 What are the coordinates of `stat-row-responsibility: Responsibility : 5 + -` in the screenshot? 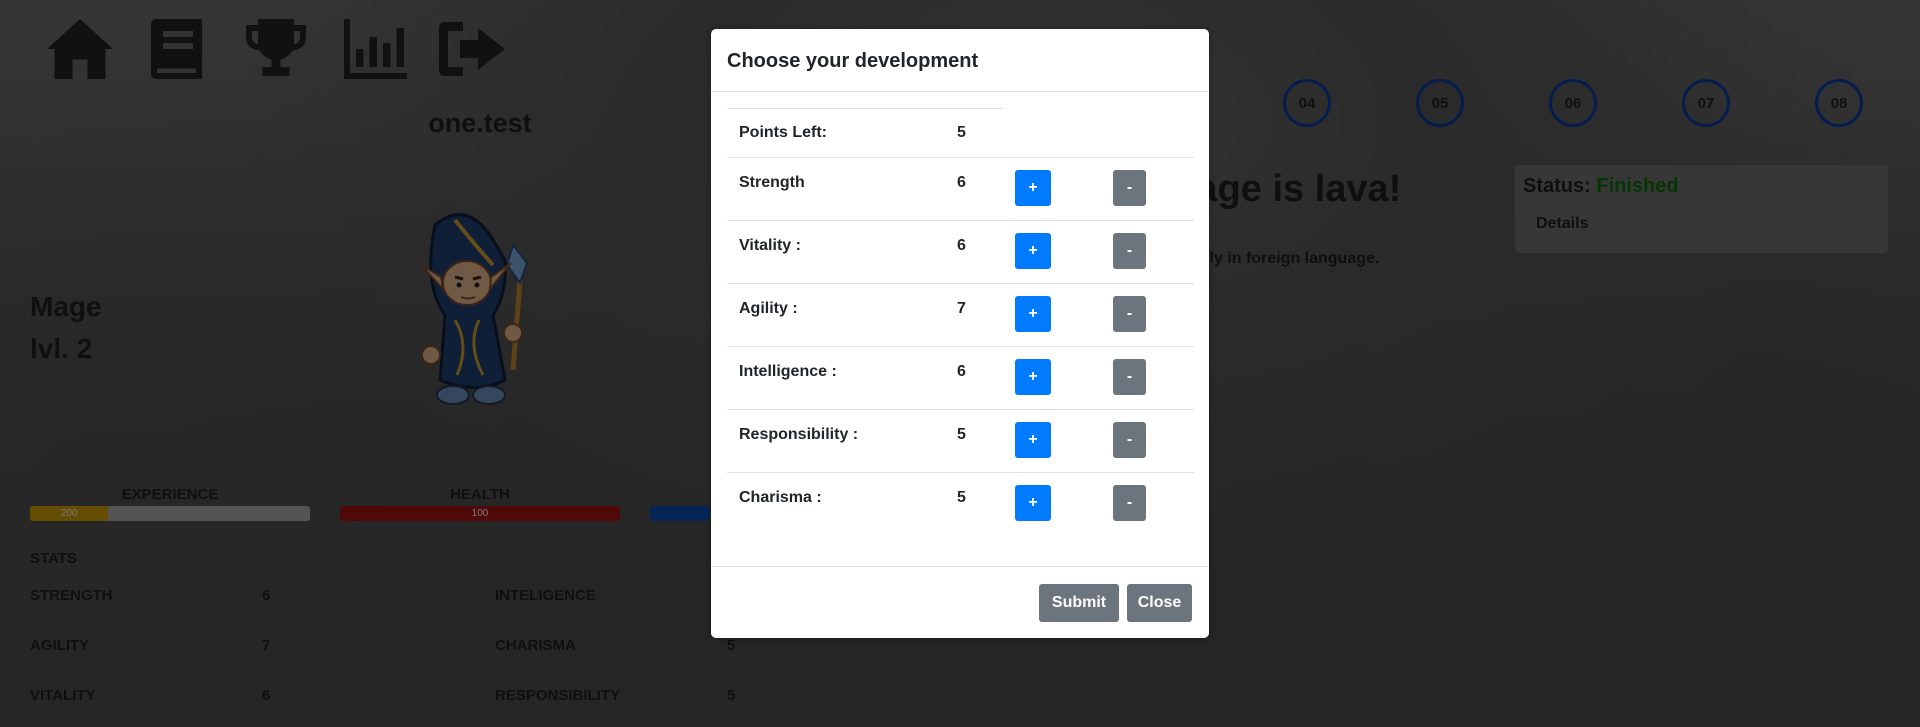 It's located at (960, 440).